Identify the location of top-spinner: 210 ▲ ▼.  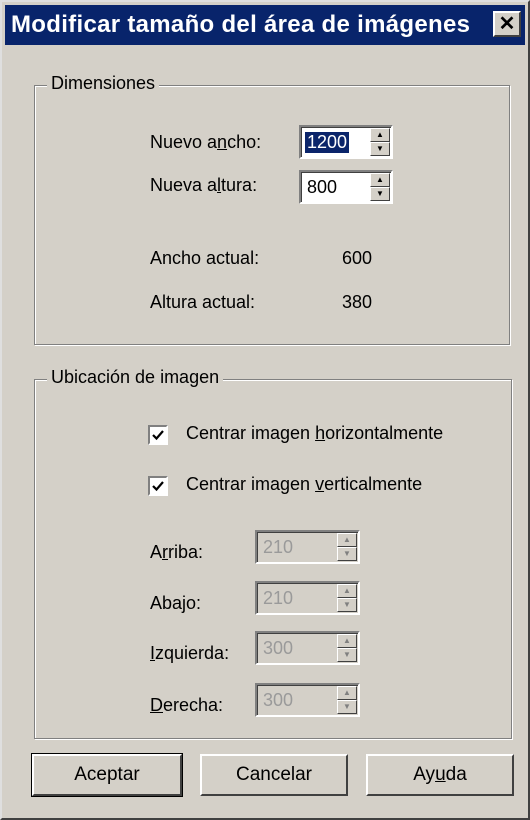
(307, 547).